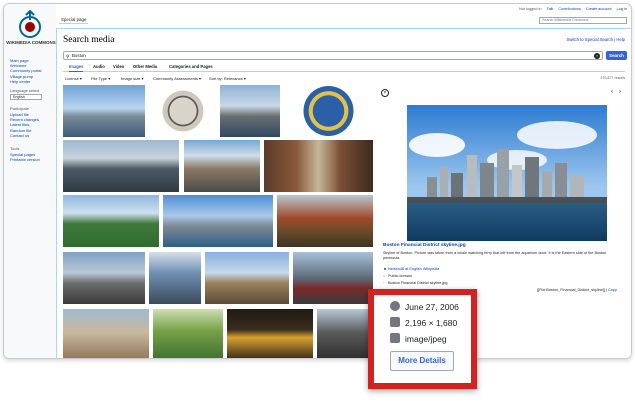  I want to click on filter-community-assessments: Community Assessments ▾, so click(177, 78).